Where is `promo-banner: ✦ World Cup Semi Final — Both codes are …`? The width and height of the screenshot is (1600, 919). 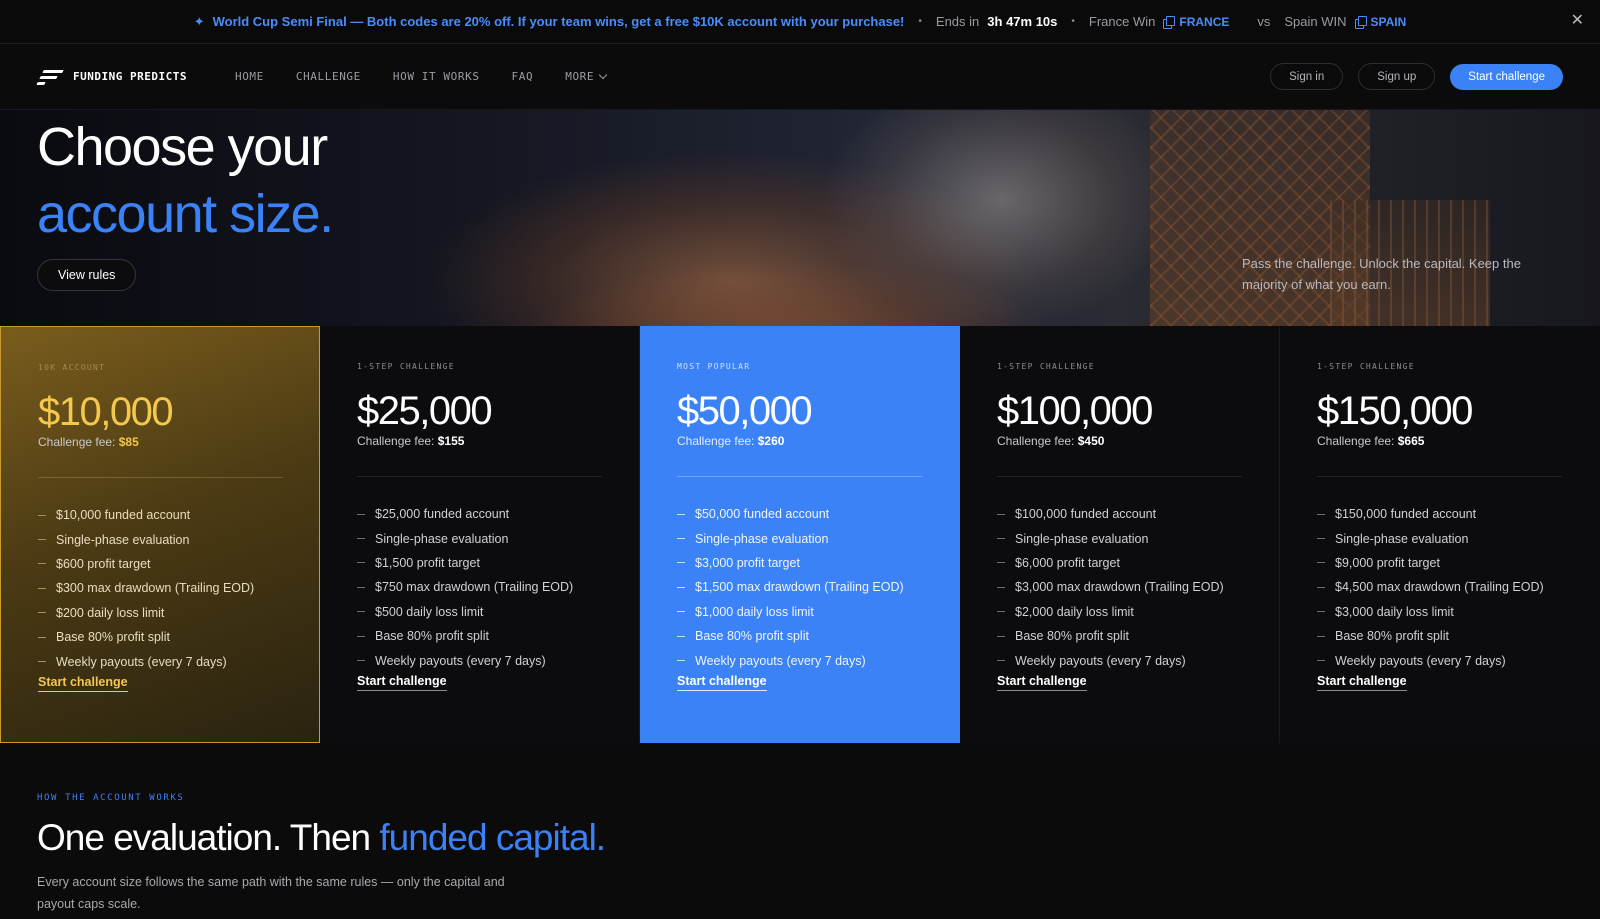 promo-banner: ✦ World Cup Semi Final — Both codes are … is located at coordinates (800, 22).